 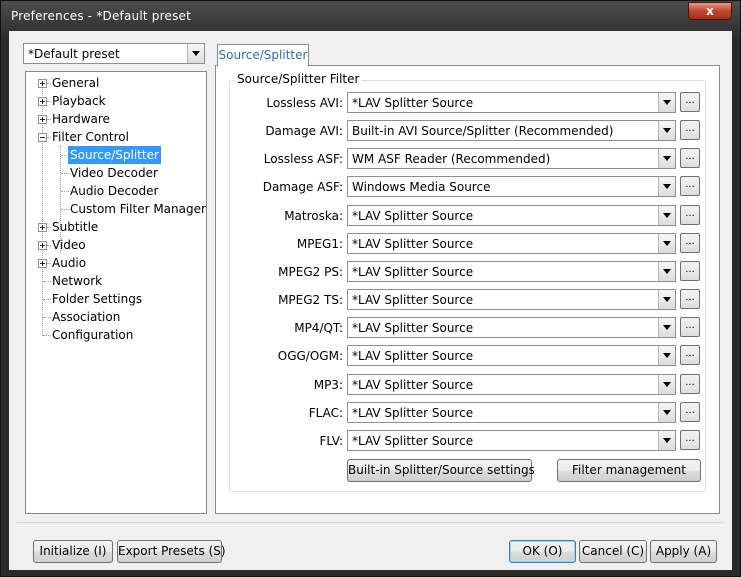 What do you see at coordinates (331, 441) in the screenshot?
I see `filter-label-flv: FLV:` at bounding box center [331, 441].